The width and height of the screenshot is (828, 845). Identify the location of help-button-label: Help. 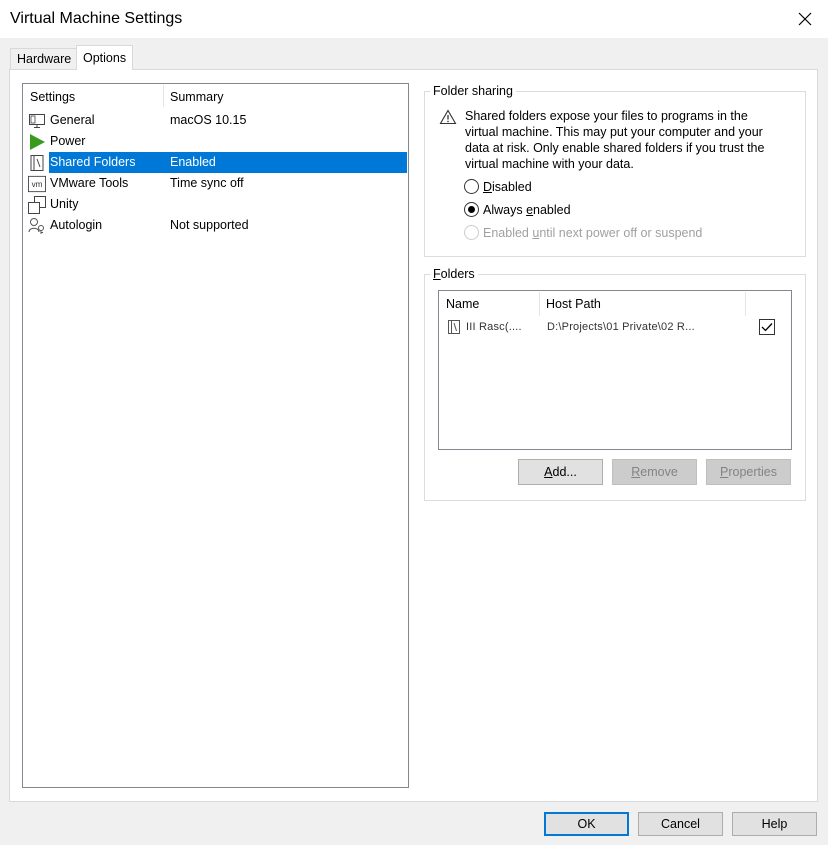
(774, 824).